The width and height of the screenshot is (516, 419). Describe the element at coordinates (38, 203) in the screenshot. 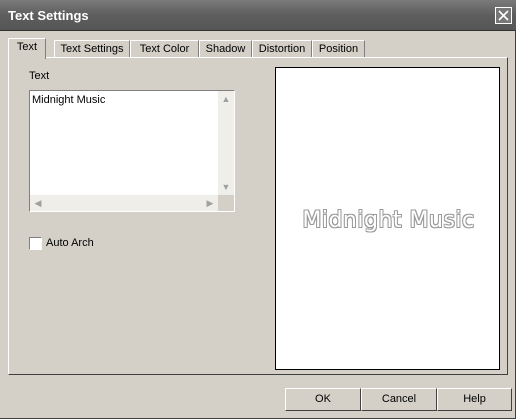

I see `scroll-left-arrow-icon: ◀` at that location.